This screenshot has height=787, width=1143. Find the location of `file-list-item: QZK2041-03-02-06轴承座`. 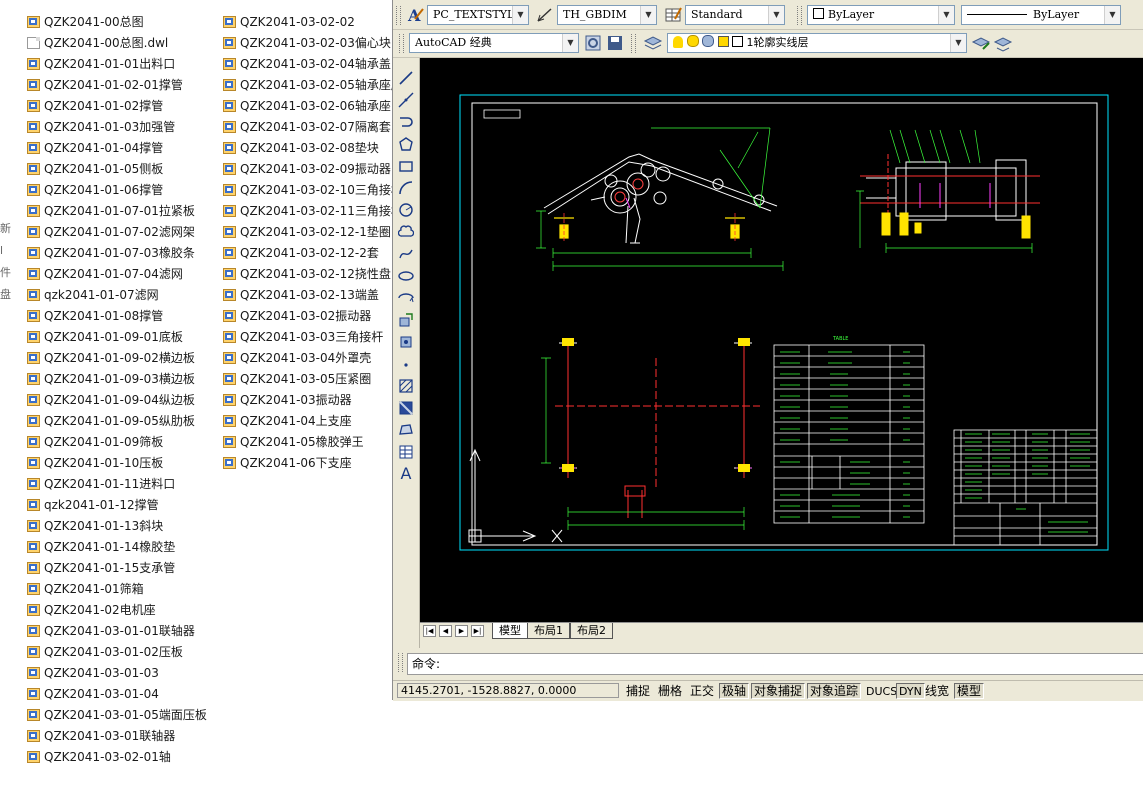

file-list-item: QZK2041-03-02-06轴承座 is located at coordinates (313, 106).